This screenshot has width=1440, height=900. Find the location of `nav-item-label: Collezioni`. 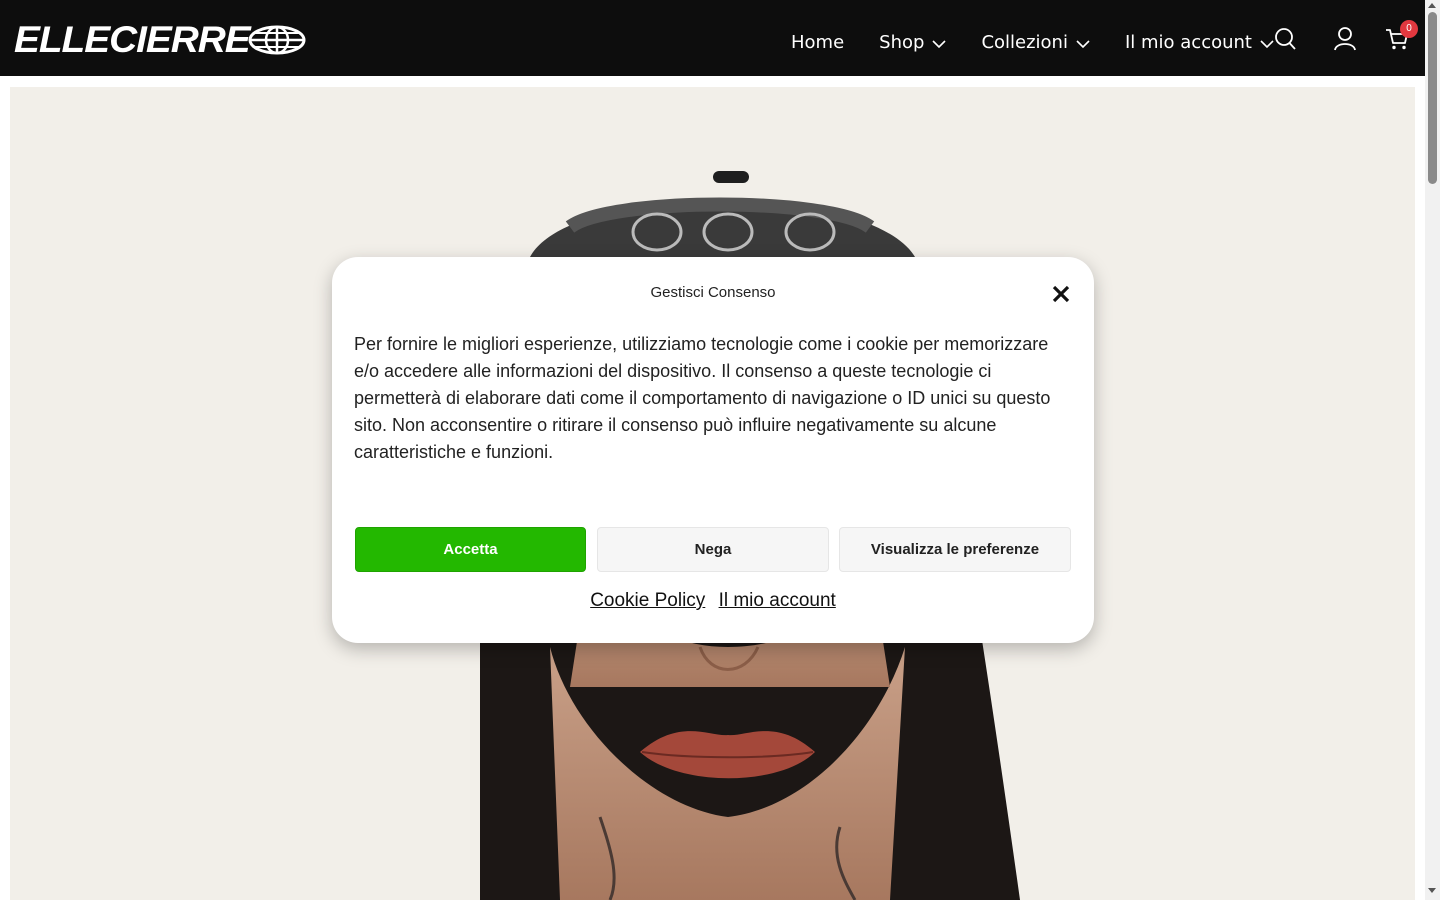

nav-item-label: Collezioni is located at coordinates (1024, 42).